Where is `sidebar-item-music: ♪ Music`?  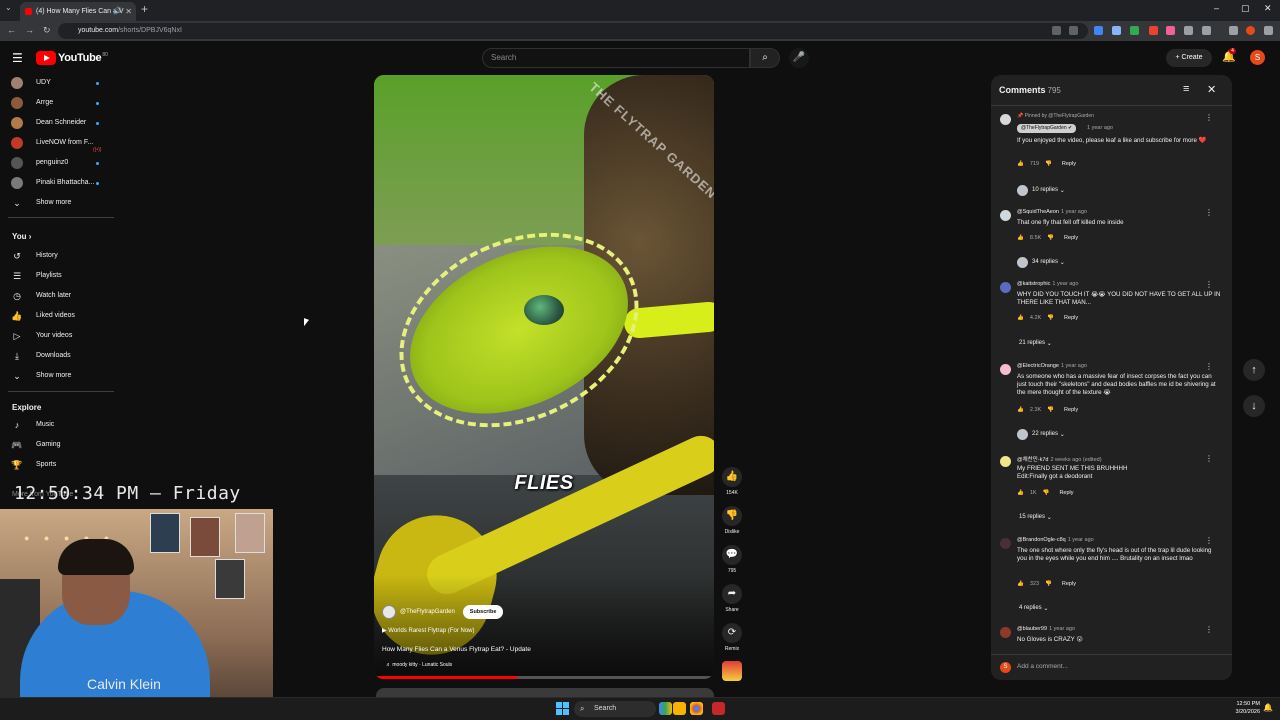 sidebar-item-music: ♪ Music is located at coordinates (59, 425).